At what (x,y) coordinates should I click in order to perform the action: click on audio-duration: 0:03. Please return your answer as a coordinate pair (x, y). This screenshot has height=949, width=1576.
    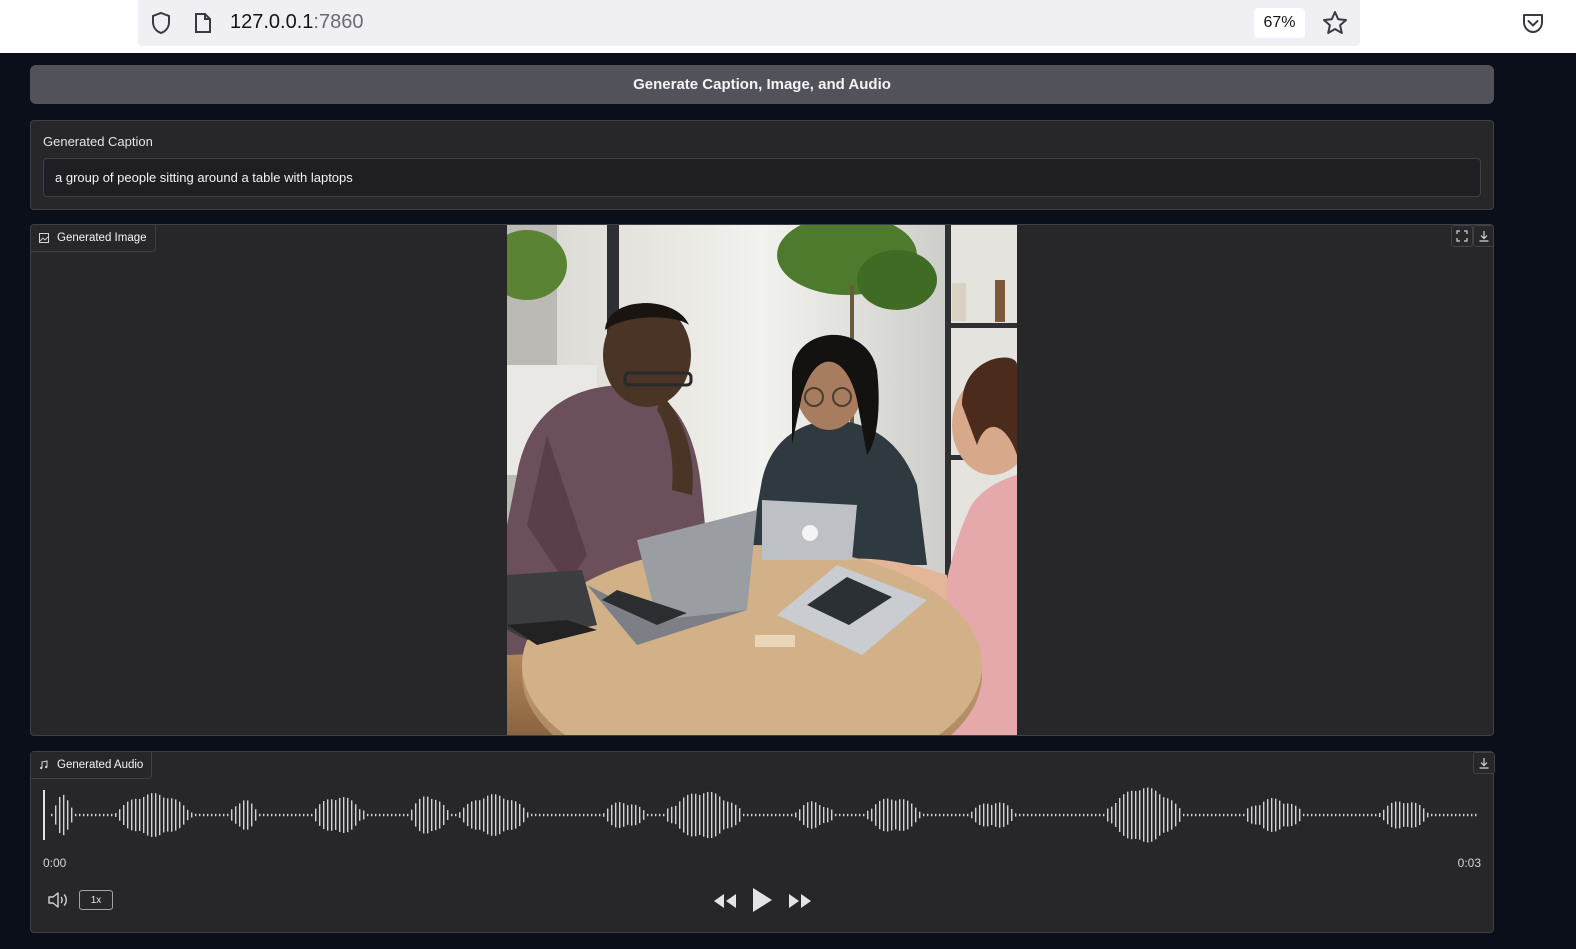
    Looking at the image, I should click on (1469, 863).